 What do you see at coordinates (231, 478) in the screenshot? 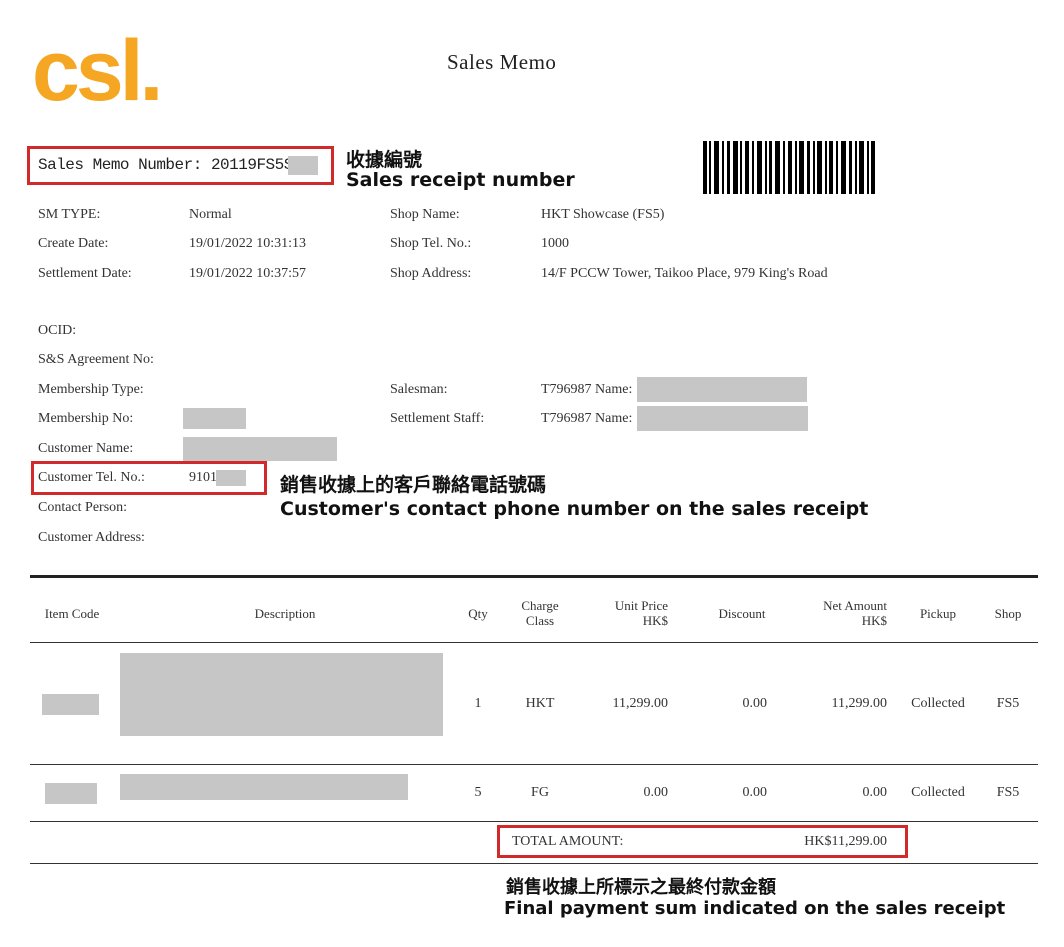
I see `redacted-customer-tel` at bounding box center [231, 478].